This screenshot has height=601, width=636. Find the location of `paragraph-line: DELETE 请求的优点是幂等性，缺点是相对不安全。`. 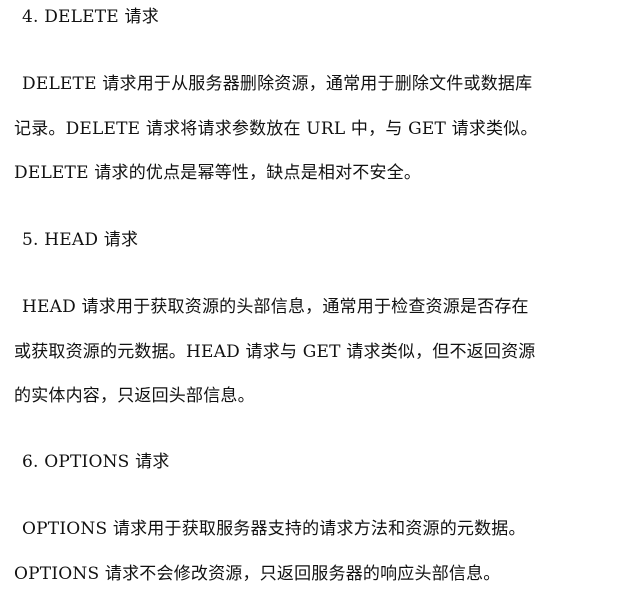

paragraph-line: DELETE 请求的优点是幂等性，缺点是相对不安全。 is located at coordinates (218, 173).